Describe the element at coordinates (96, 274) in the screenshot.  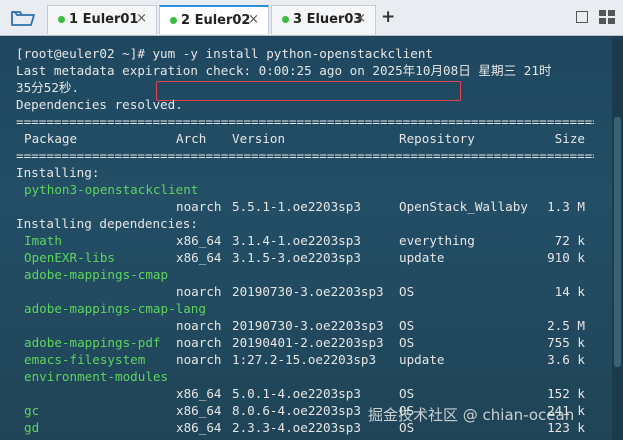
I see `package-name: adobe-mappings-cmap` at that location.